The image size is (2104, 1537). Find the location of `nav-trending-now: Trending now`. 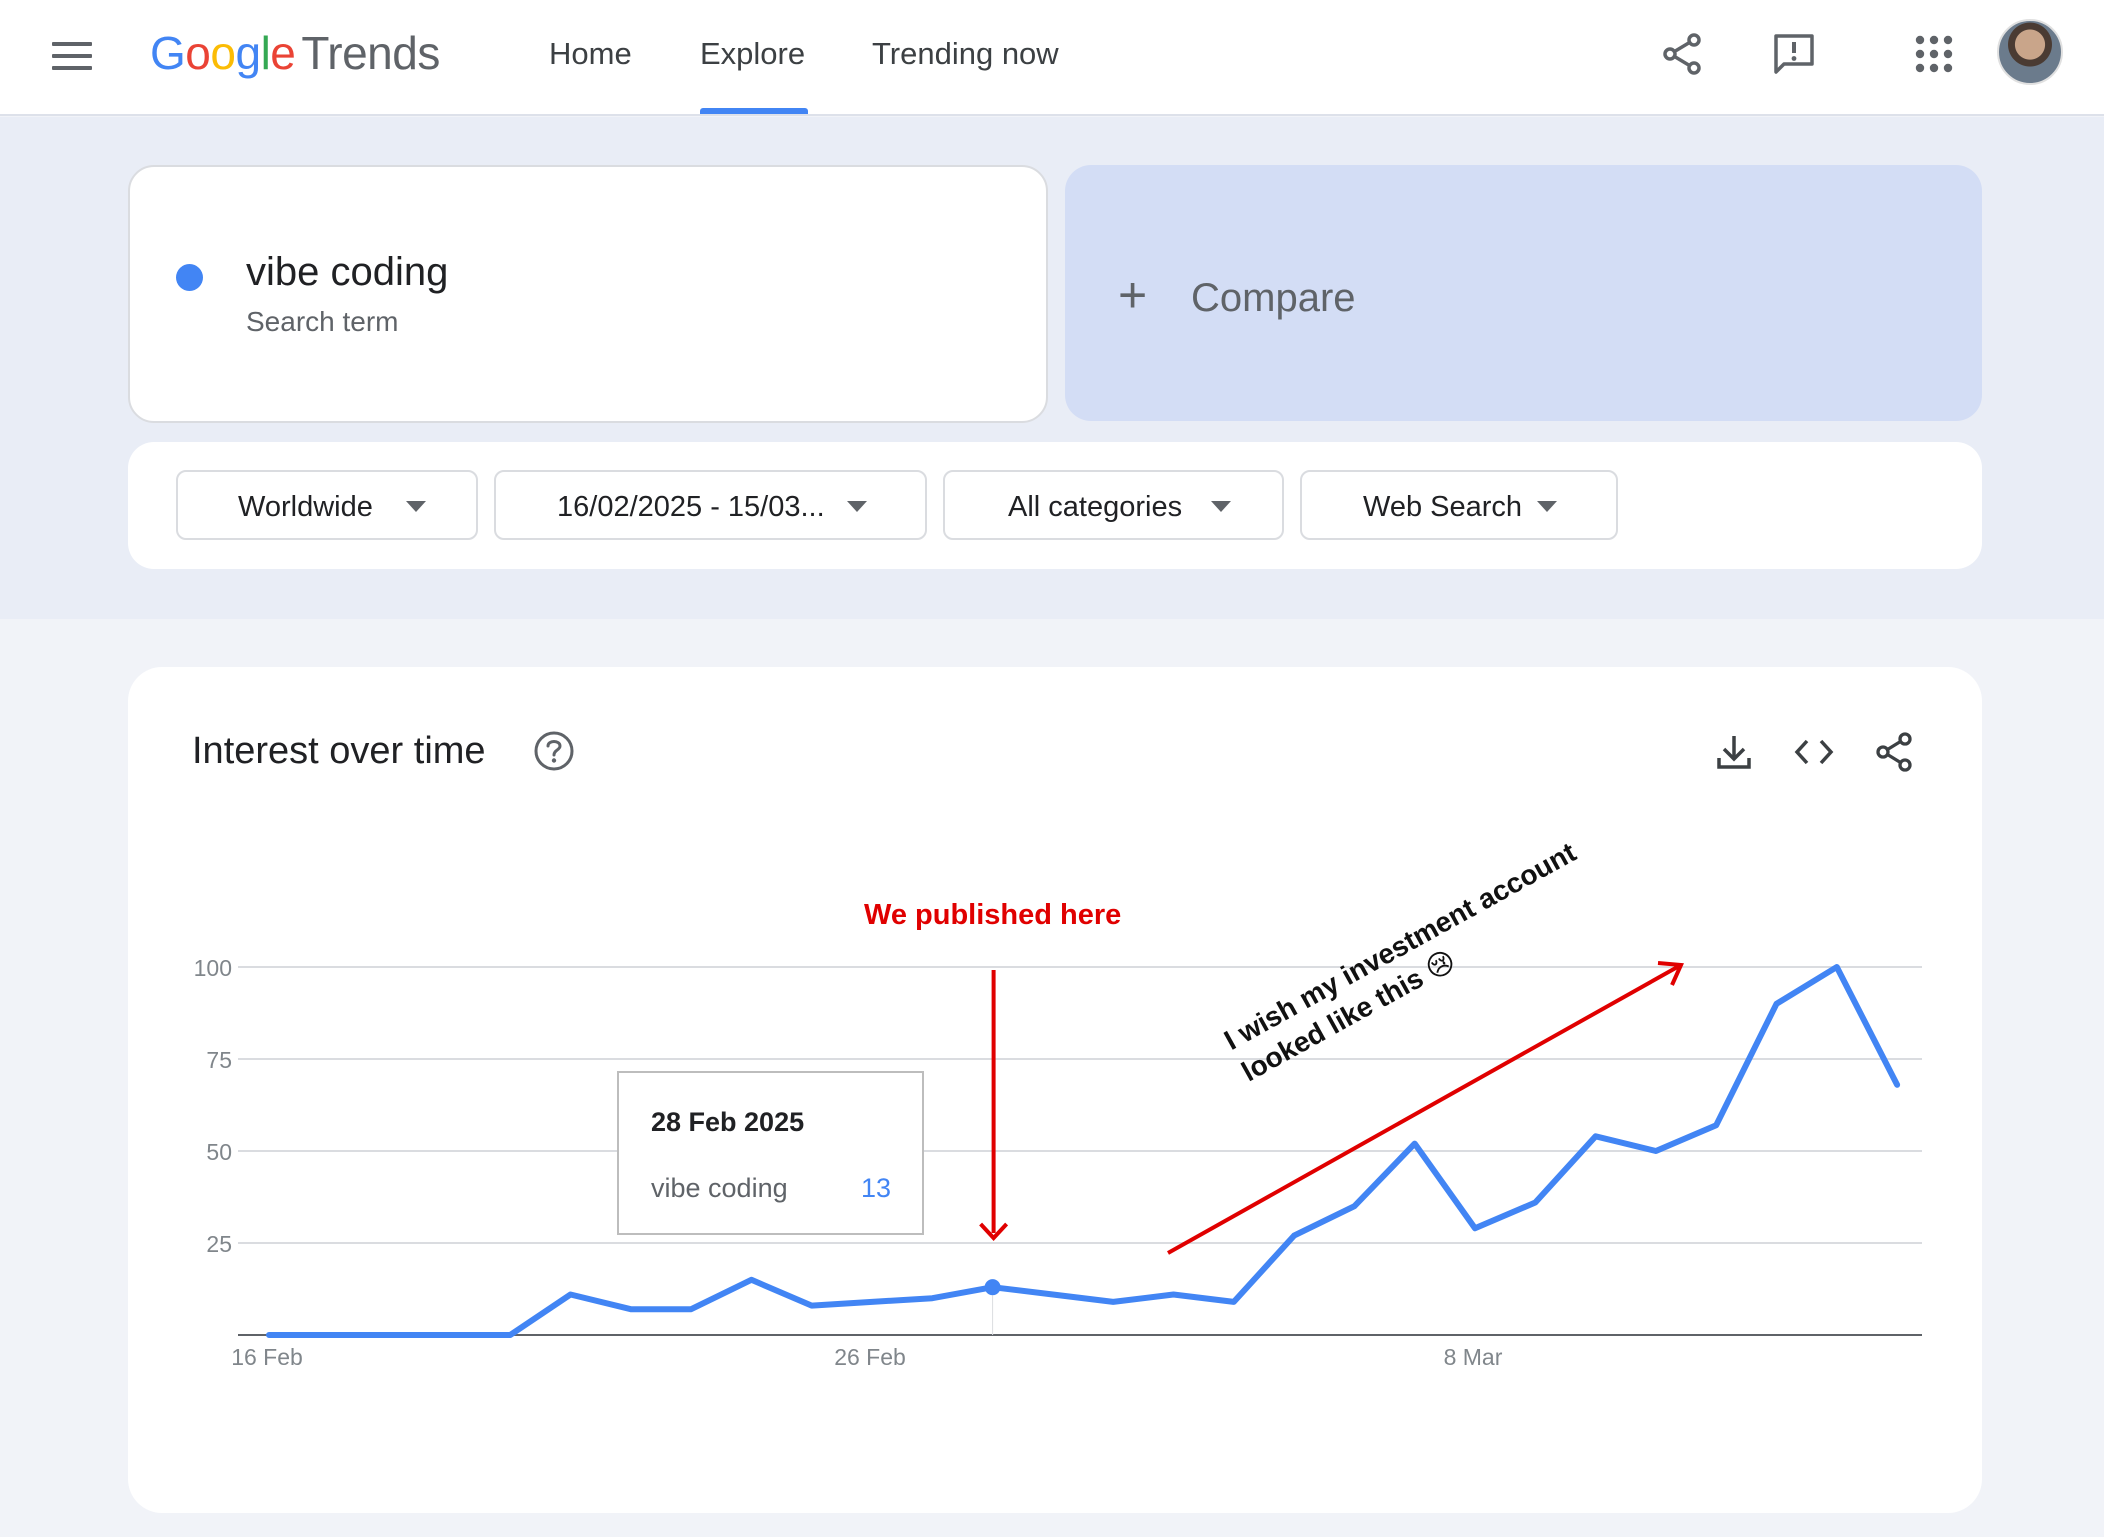

nav-trending-now: Trending now is located at coordinates (965, 54).